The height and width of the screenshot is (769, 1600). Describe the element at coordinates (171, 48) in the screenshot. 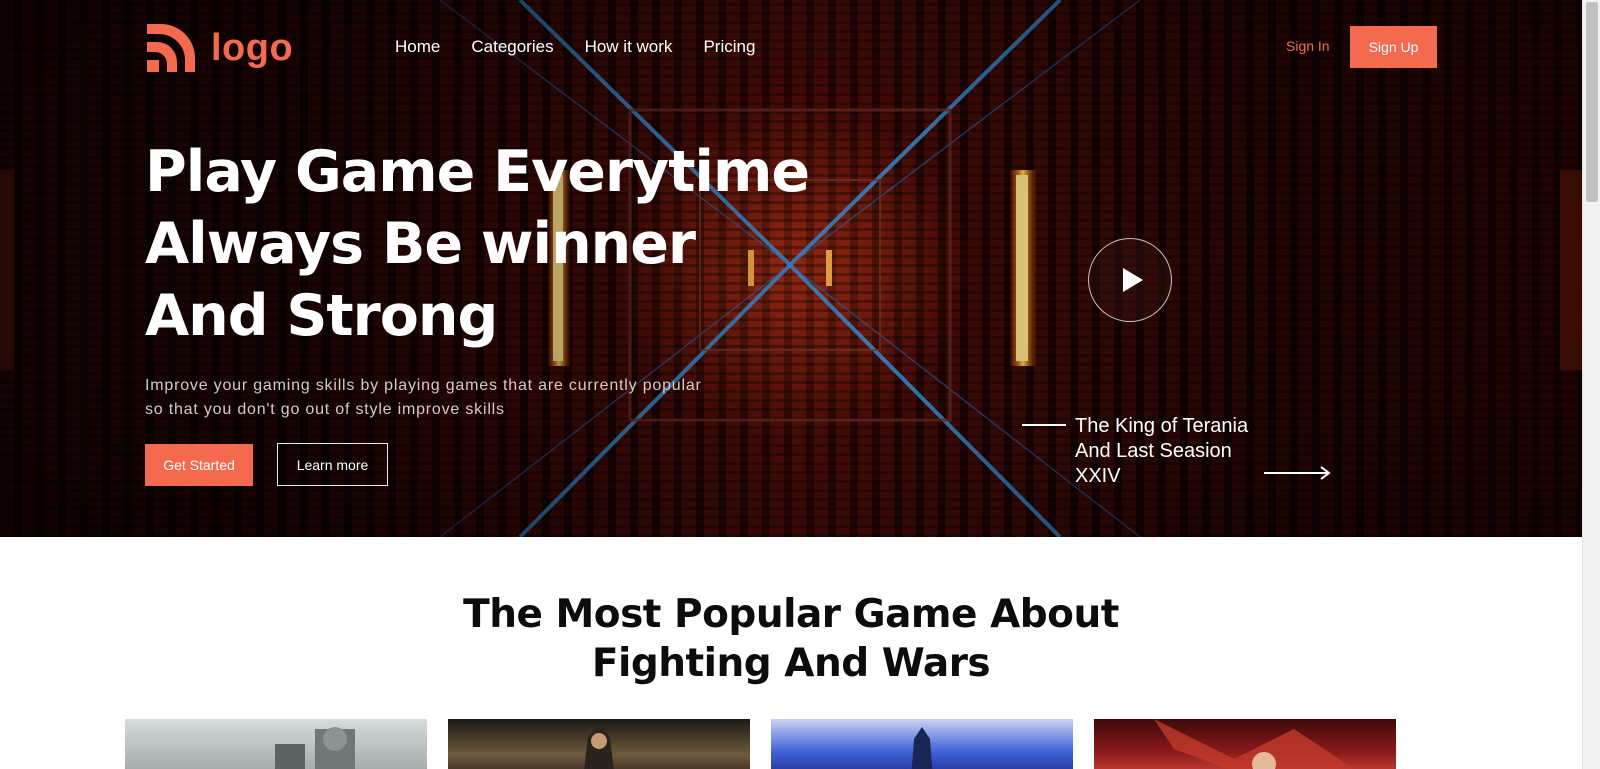

I see `logo-icon` at that location.